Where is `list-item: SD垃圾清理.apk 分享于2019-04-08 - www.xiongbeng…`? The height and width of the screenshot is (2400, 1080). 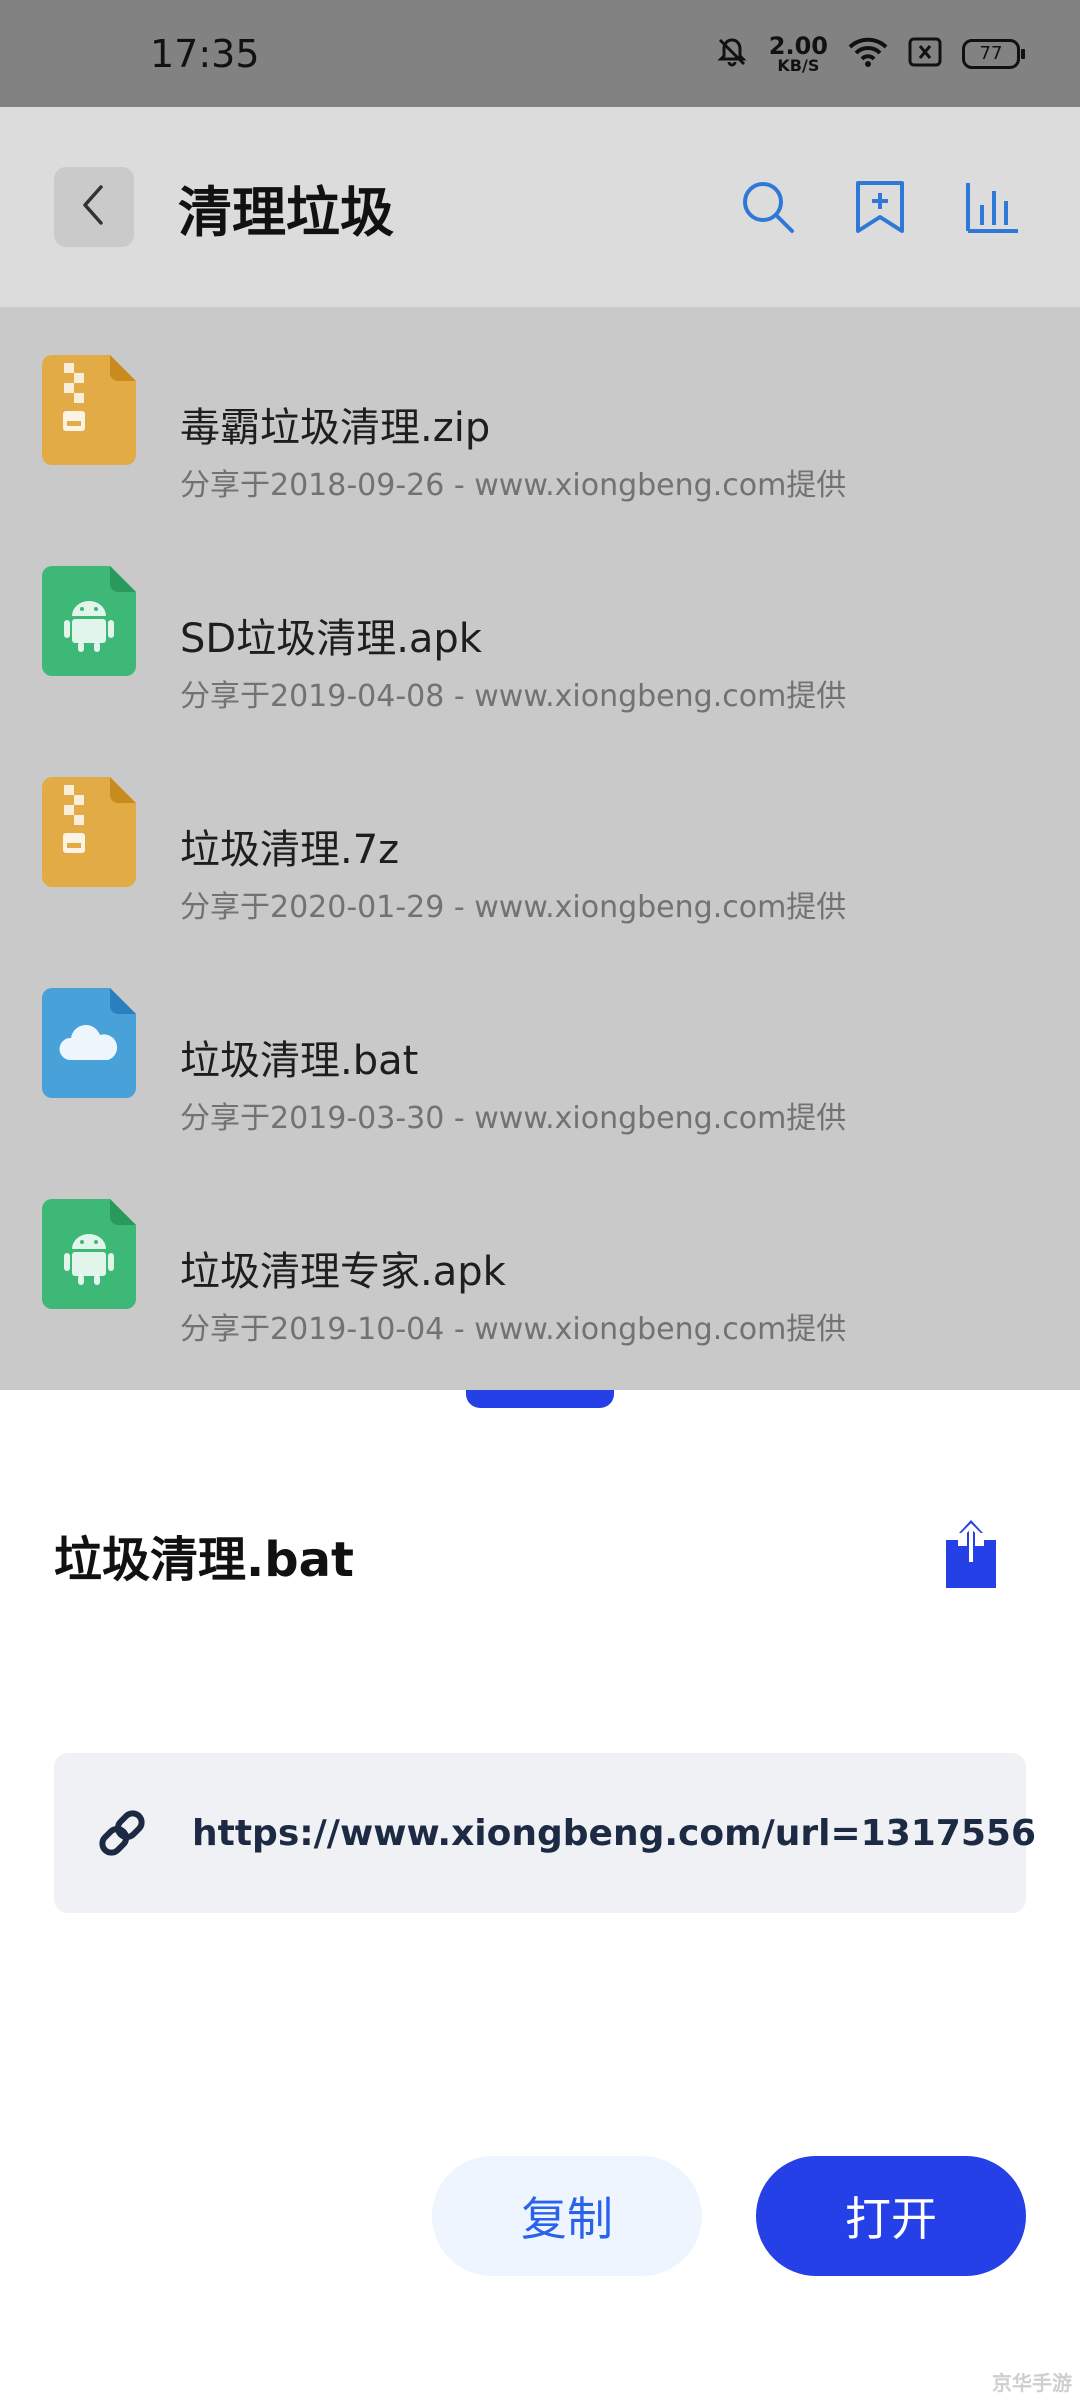
list-item: SD垃圾清理.apk 分享于2019-04-08 - www.xiongbeng… is located at coordinates (540, 671).